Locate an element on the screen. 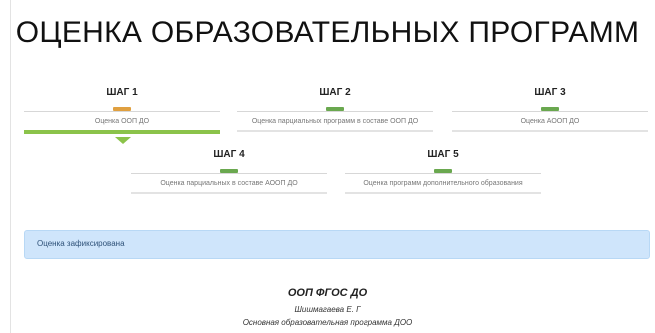 This screenshot has width=655, height=333. step-1-description: Оценка ООП ДО is located at coordinates (122, 121).